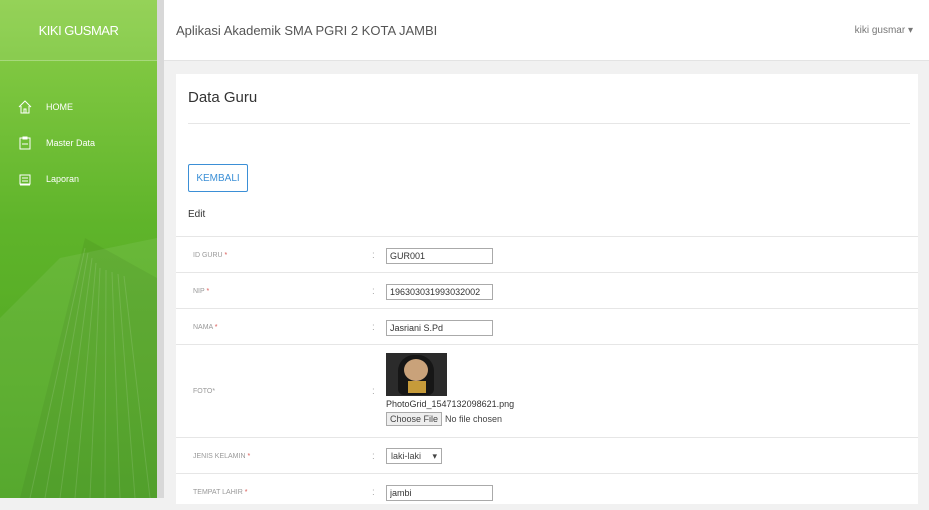 Image resolution: width=929 pixels, height=510 pixels. What do you see at coordinates (547, 254) in the screenshot?
I see `form-row-id-guru: ID GURU * :` at bounding box center [547, 254].